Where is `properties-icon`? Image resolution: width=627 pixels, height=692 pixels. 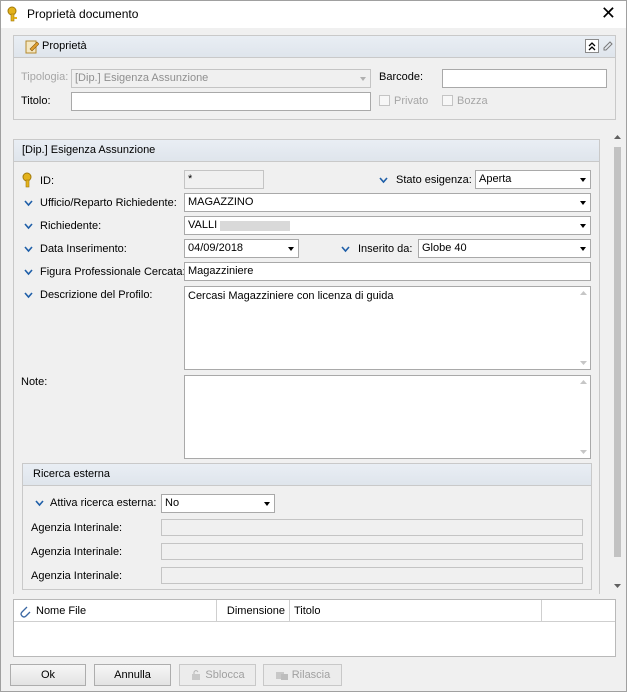
properties-icon is located at coordinates (32, 47).